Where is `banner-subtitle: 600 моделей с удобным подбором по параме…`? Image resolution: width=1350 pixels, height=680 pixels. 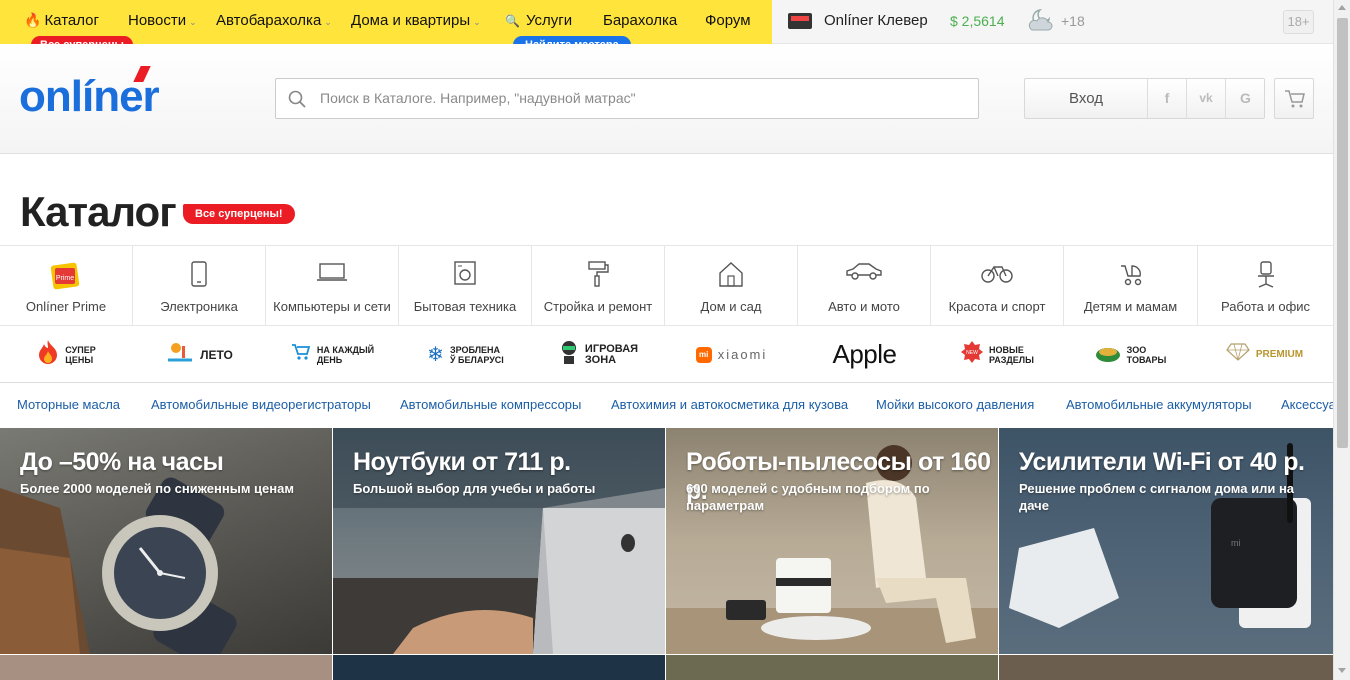 banner-subtitle: 600 моделей с удобным подбором по параме… is located at coordinates (808, 497).